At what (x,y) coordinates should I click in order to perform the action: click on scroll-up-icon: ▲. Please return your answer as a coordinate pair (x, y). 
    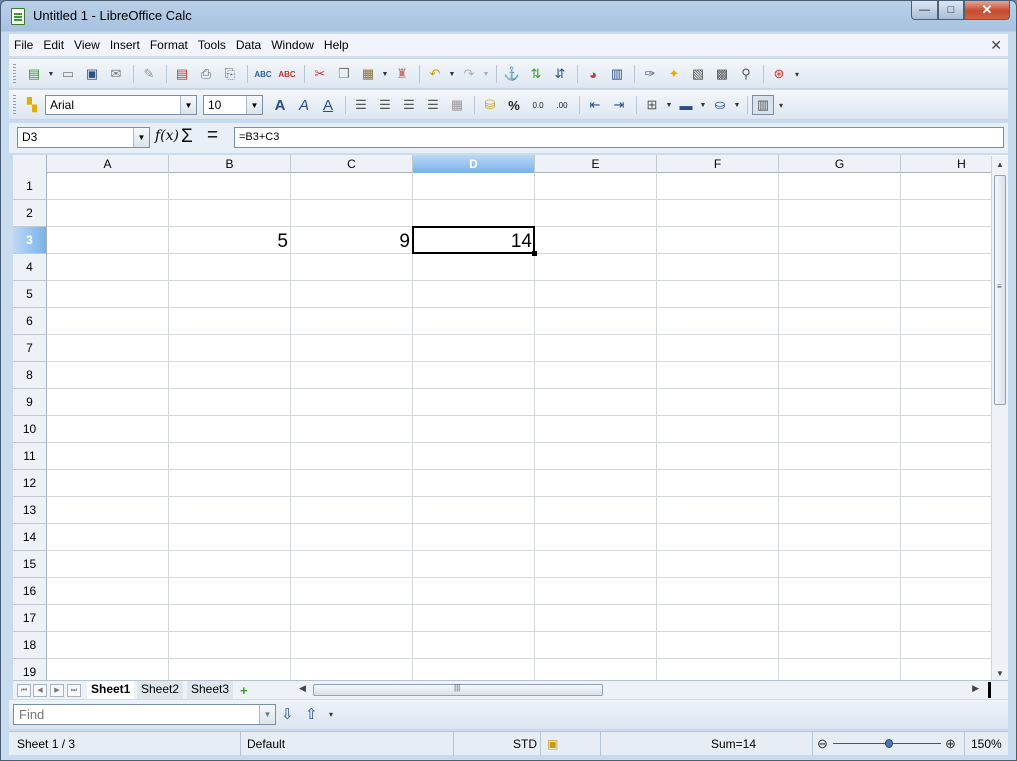
    Looking at the image, I should click on (1000, 164).